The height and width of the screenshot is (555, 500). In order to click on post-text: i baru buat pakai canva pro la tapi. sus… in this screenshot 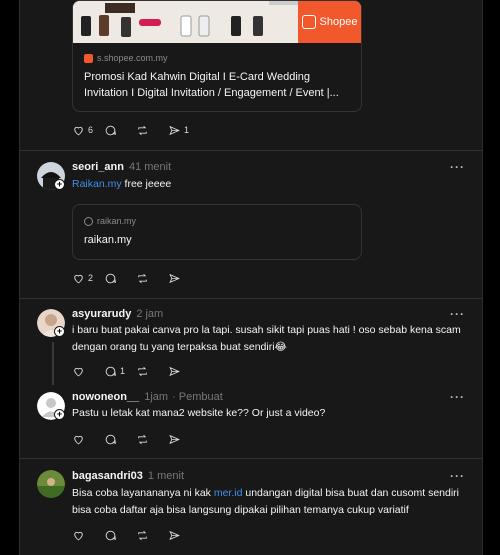, I will do `click(266, 338)`.